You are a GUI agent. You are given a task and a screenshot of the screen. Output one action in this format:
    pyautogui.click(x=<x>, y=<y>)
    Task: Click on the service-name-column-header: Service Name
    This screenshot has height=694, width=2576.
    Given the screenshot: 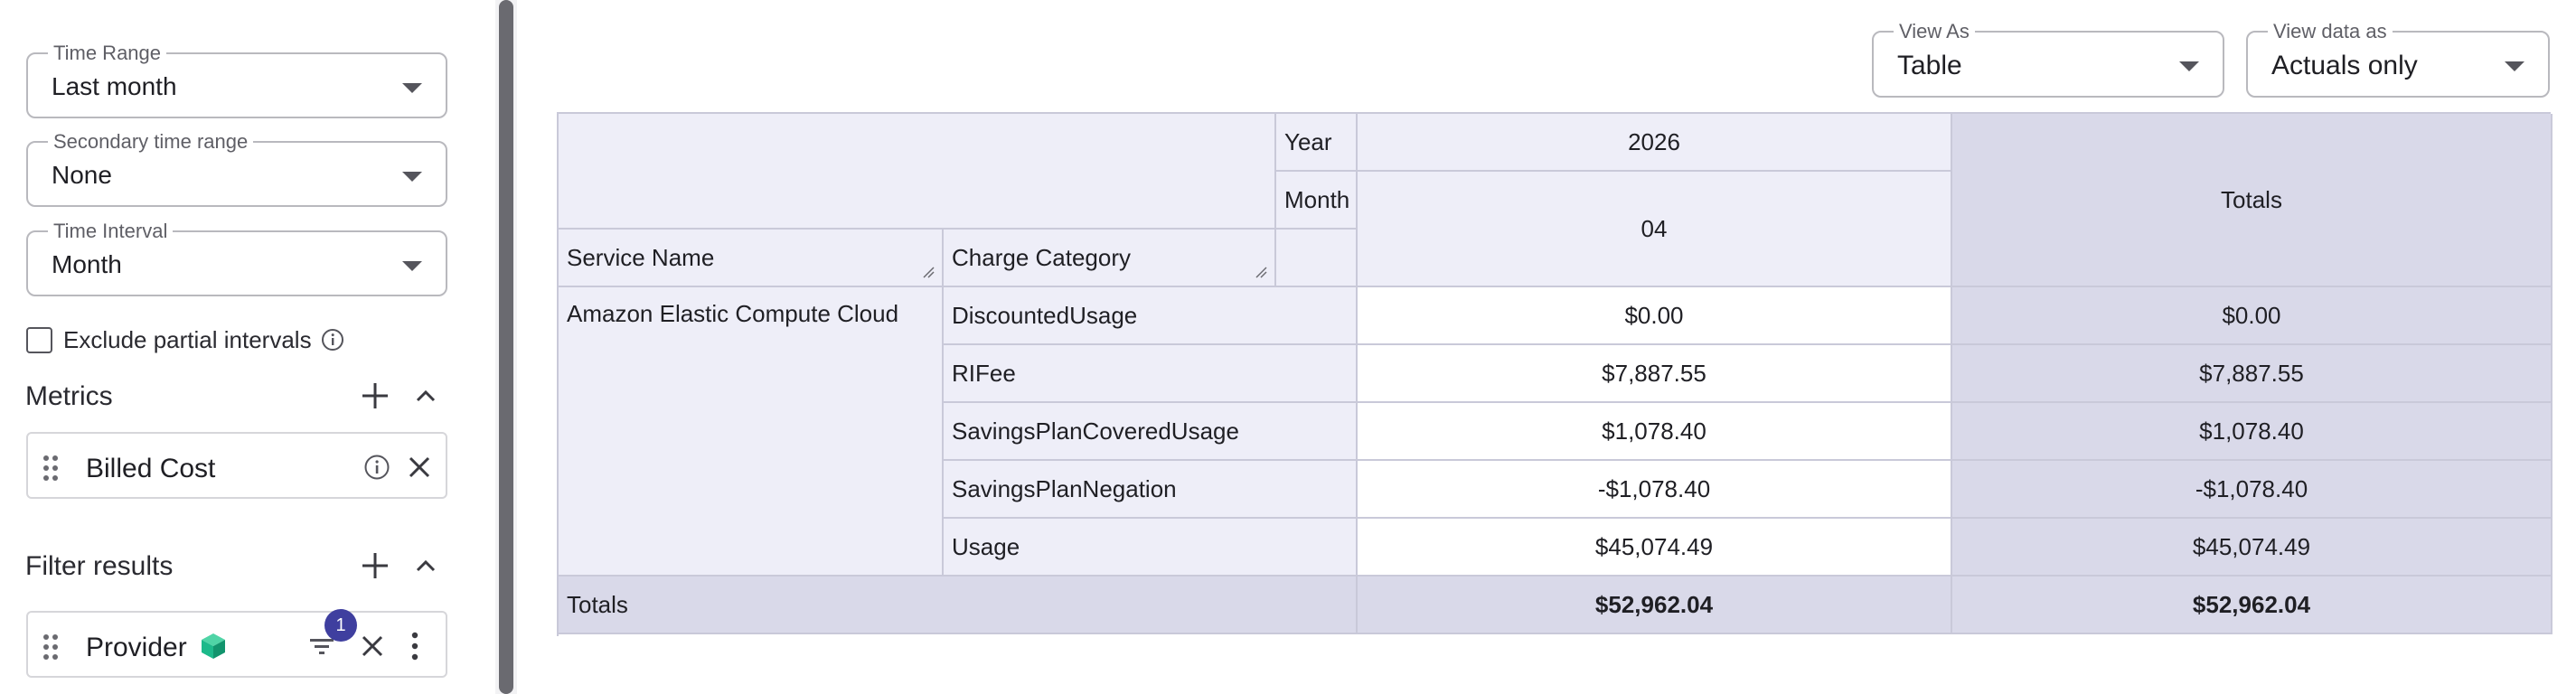 What is the action you would take?
    pyautogui.click(x=751, y=259)
    